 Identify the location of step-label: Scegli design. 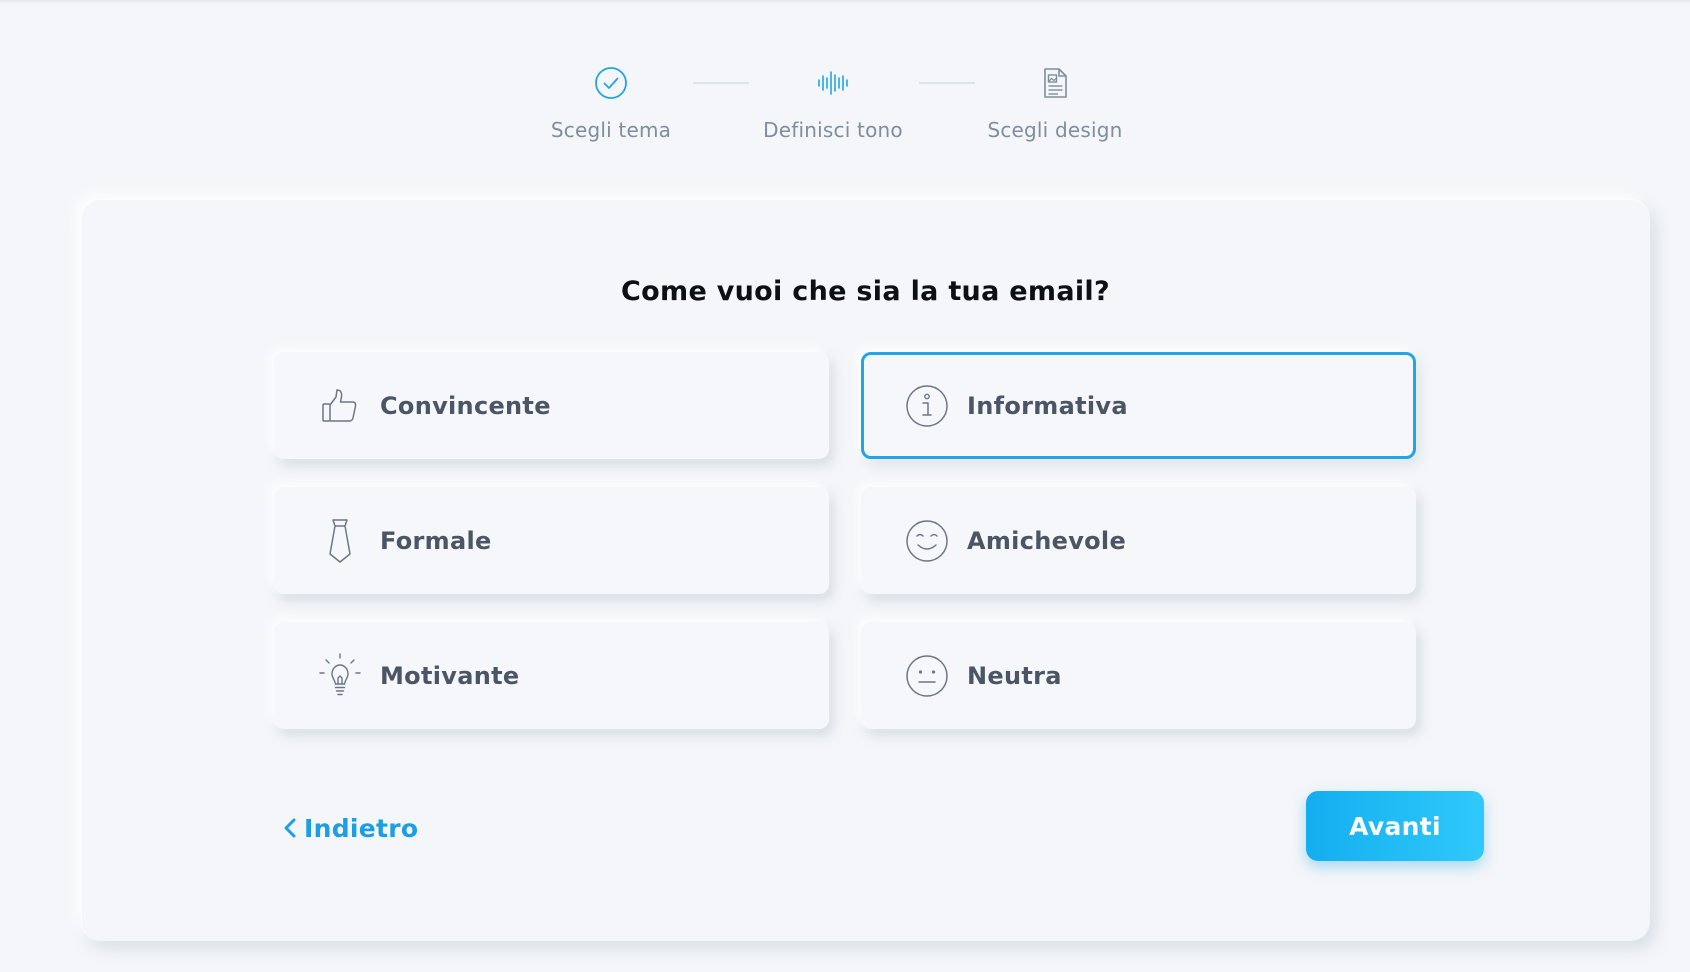
(1055, 130).